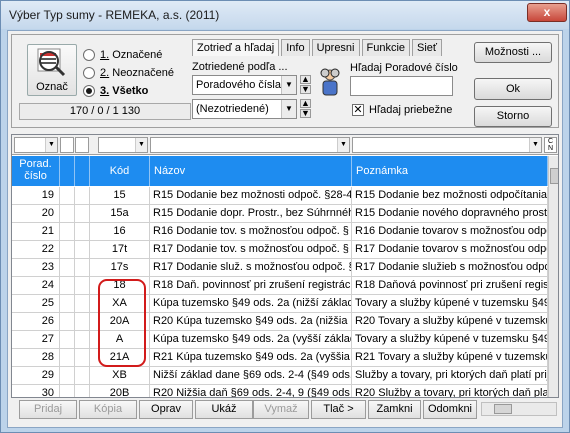  I want to click on mark-button-label: Označ, so click(52, 87).